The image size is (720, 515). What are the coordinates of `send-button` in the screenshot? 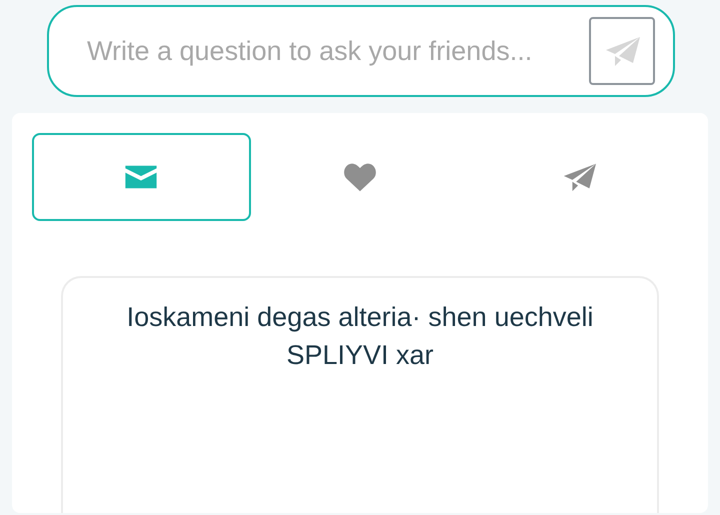 It's located at (622, 51).